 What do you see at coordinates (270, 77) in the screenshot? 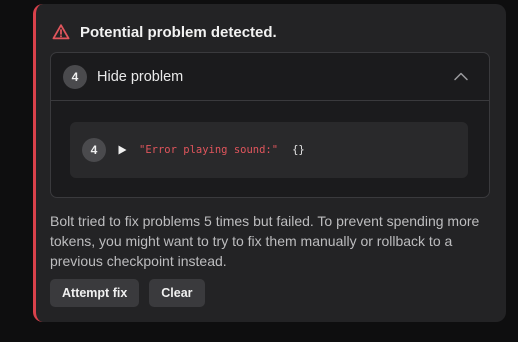
I see `problems-toggle: 4 Hide problem` at bounding box center [270, 77].